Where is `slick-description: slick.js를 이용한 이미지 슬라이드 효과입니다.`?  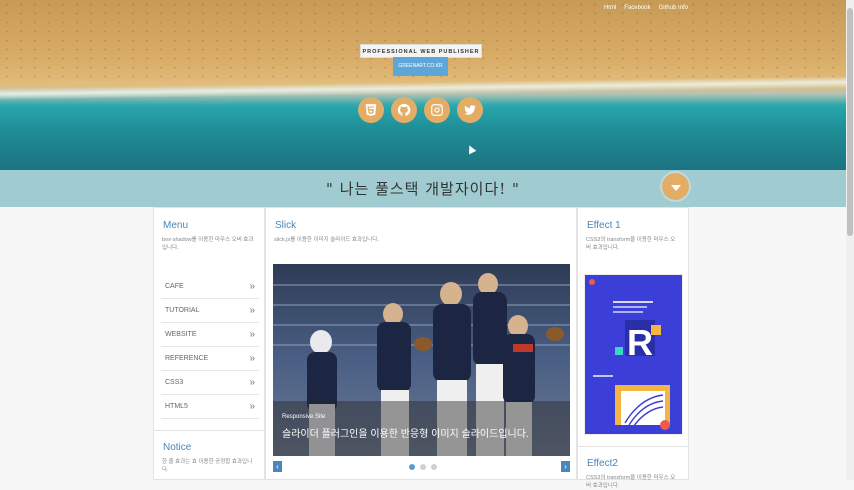
slick-description: slick.js를 이용한 이미지 슬라이드 효과입니다. is located at coordinates (326, 240).